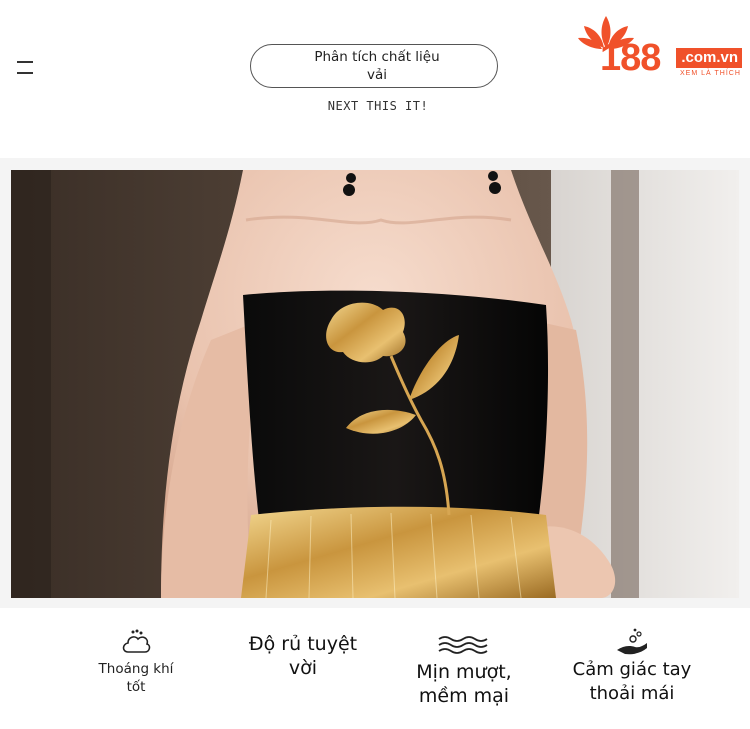  I want to click on feature-drape: Độ rủ tuyệt vời, so click(303, 656).